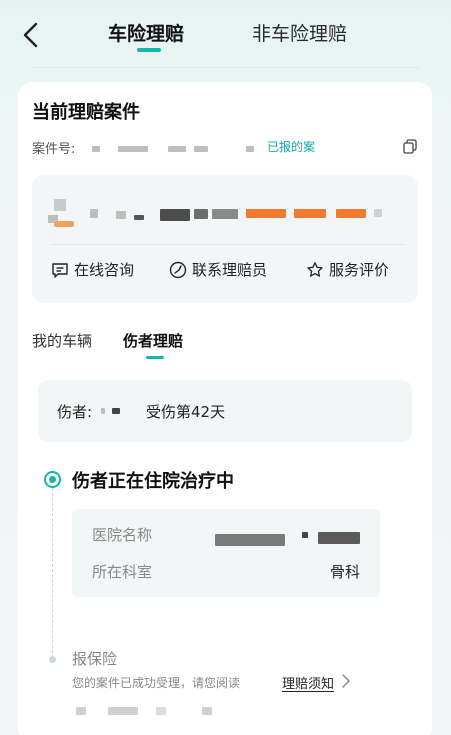 The image size is (451, 735). Describe the element at coordinates (153, 481) in the screenshot. I see `step-hospitalized-title: 伤者正在住院治疗中` at that location.